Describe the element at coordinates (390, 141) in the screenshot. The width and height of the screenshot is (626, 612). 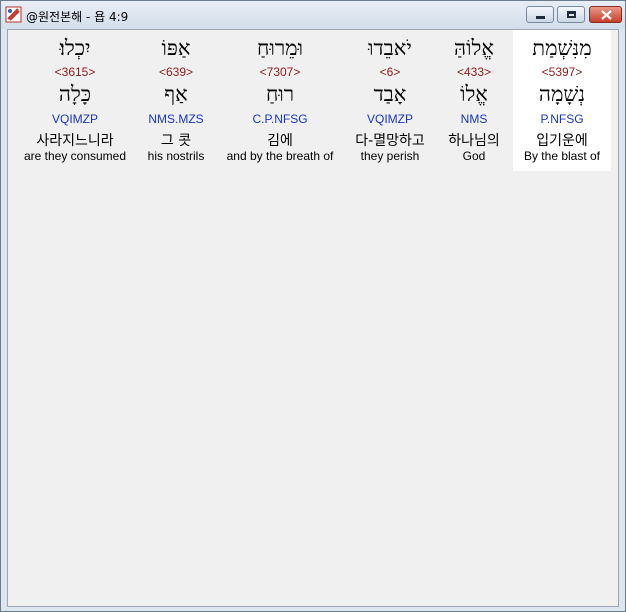
I see `korean-gloss: 다-멸망하고` at that location.